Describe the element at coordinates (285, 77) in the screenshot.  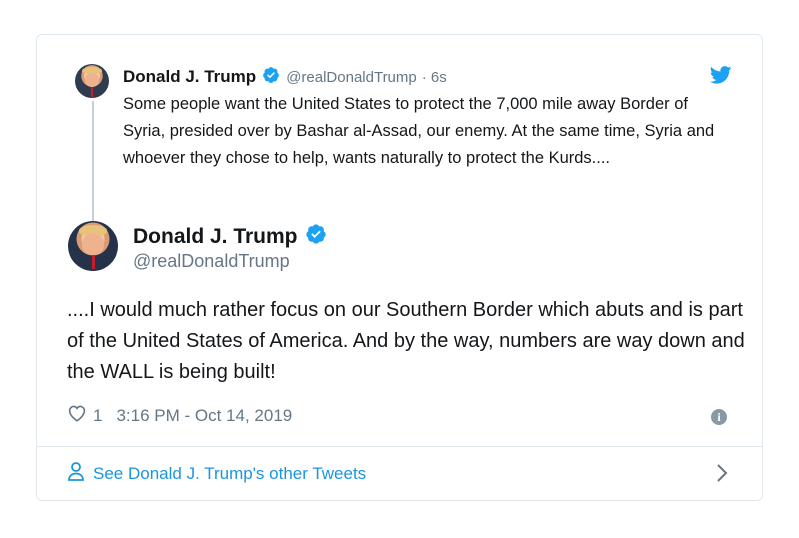
I see `quoted-header: Donald J. Trump @realDonaldTrump · 6s` at that location.